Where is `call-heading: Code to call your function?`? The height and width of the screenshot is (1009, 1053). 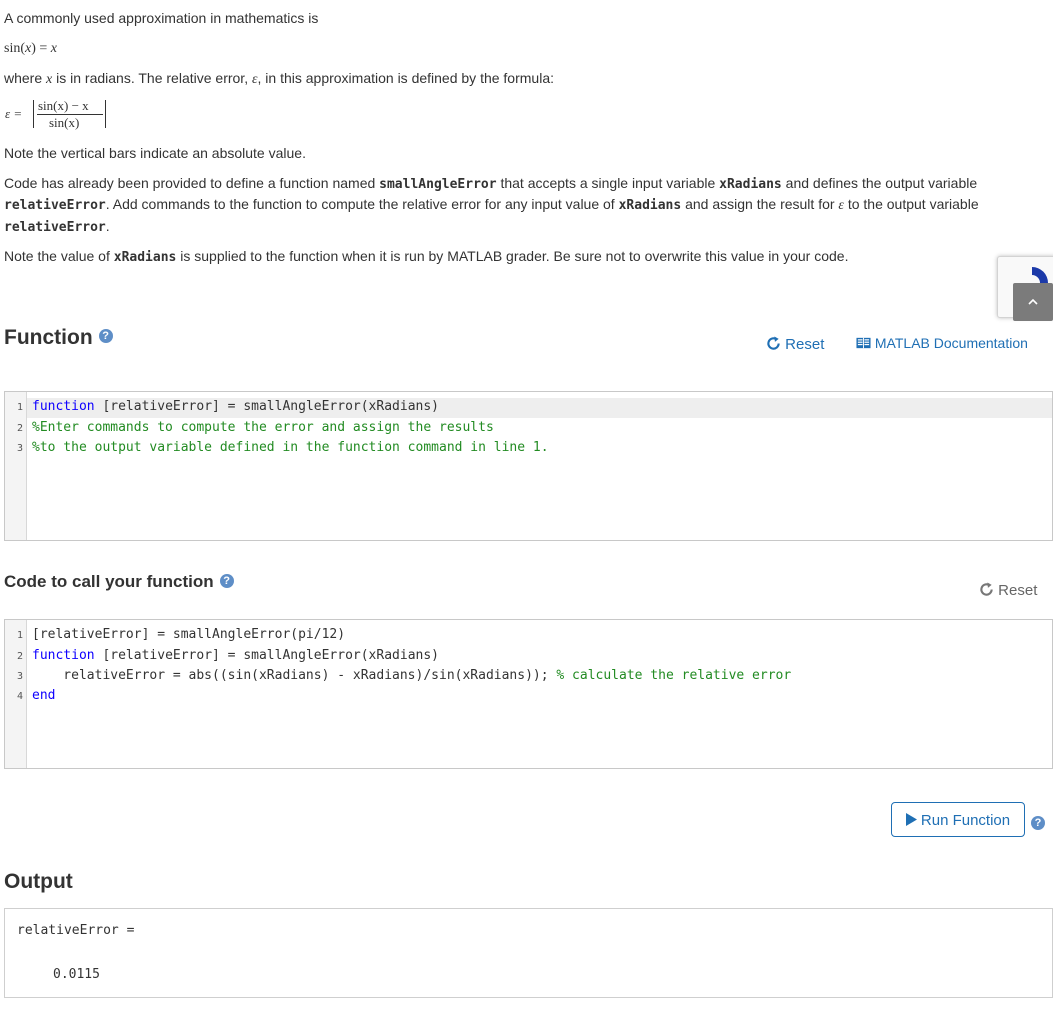
call-heading: Code to call your function? is located at coordinates (119, 582).